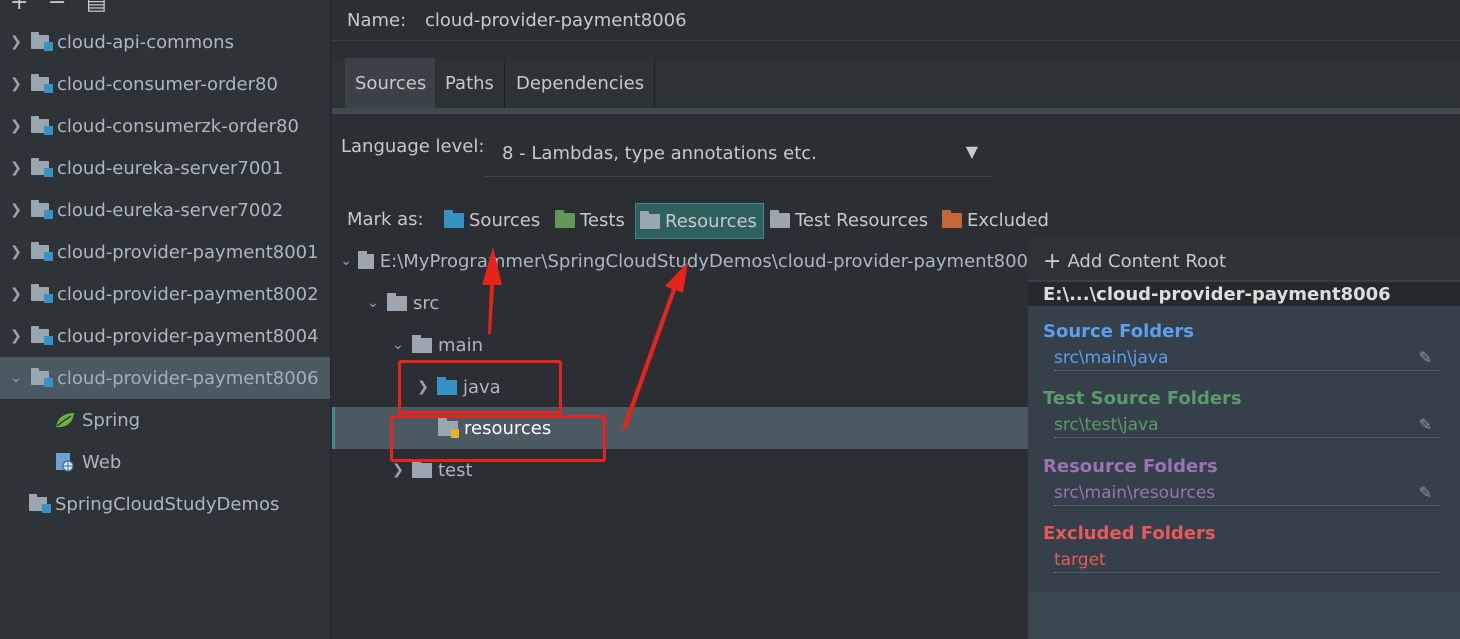  What do you see at coordinates (585, 338) in the screenshot?
I see `annotation-arrows` at bounding box center [585, 338].